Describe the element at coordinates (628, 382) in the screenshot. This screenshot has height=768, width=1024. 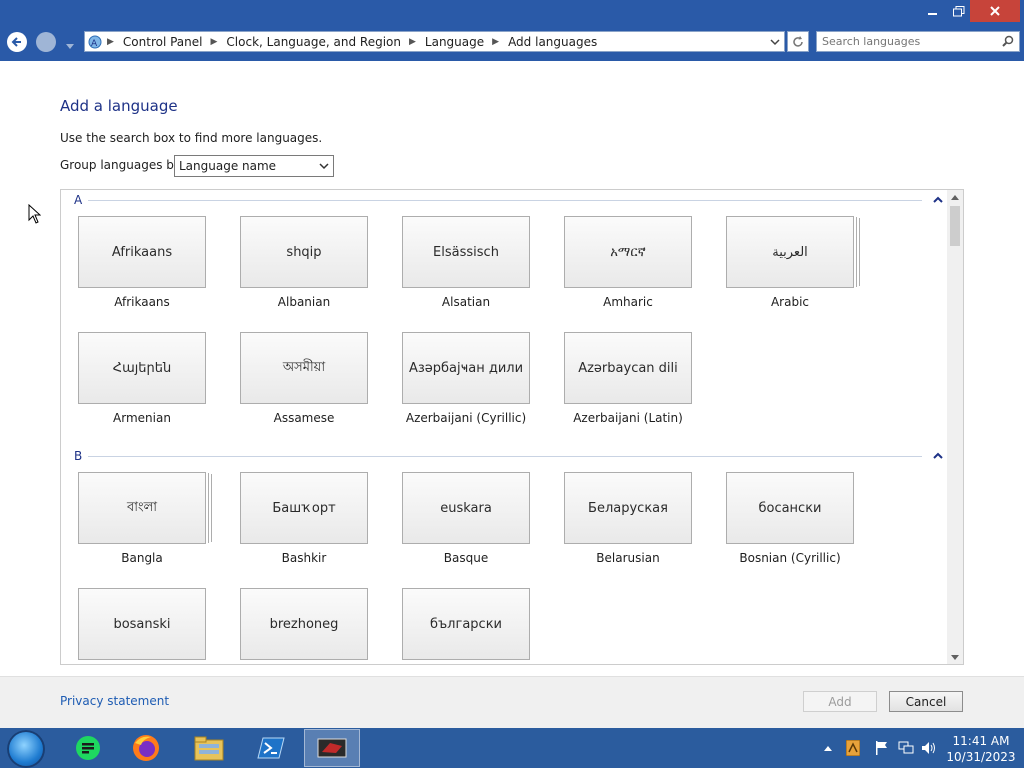
I see `language-tile-azerbaijani-latin: Azərbaycan dili Azerbaijani (Latin)` at that location.